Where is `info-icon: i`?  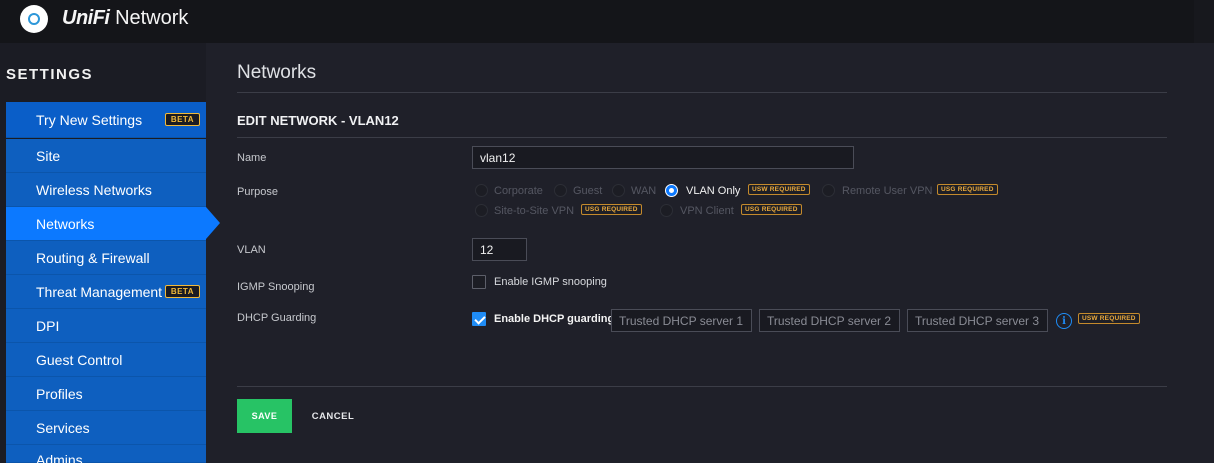
info-icon: i is located at coordinates (1064, 321).